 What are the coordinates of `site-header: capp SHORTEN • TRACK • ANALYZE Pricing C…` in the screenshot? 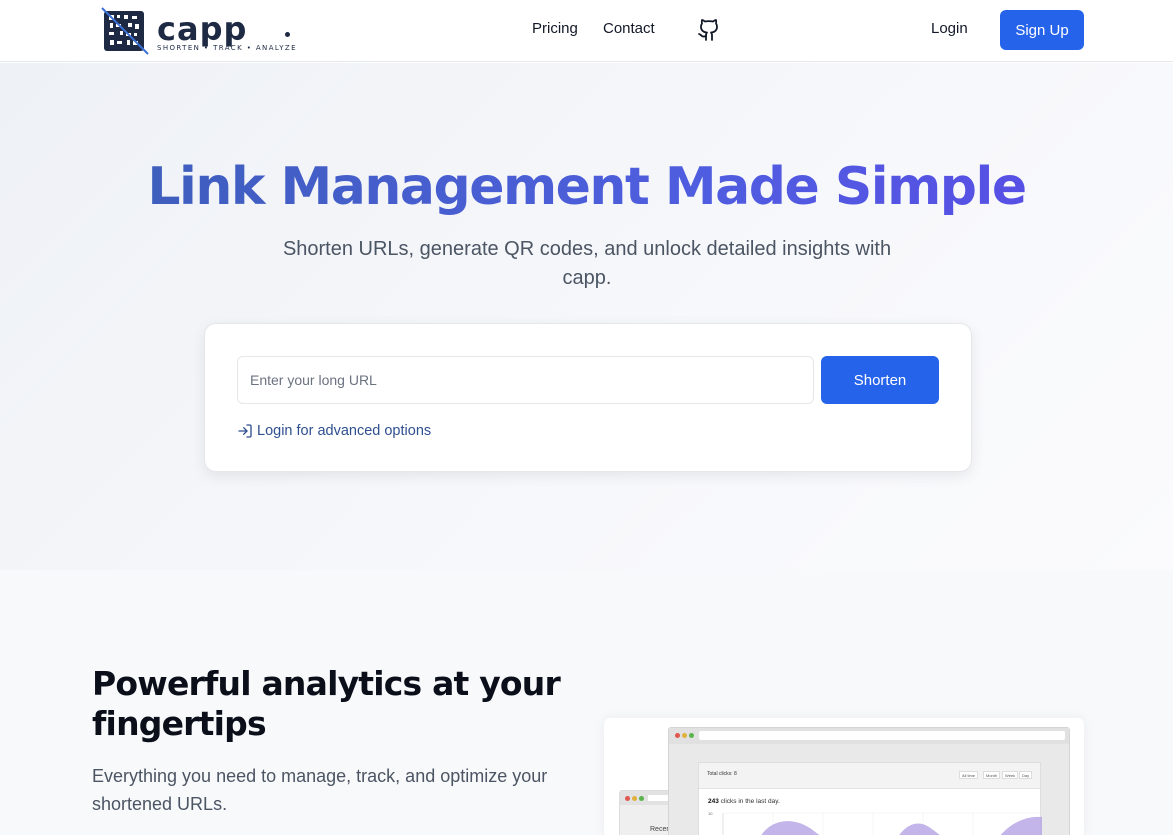 It's located at (586, 31).